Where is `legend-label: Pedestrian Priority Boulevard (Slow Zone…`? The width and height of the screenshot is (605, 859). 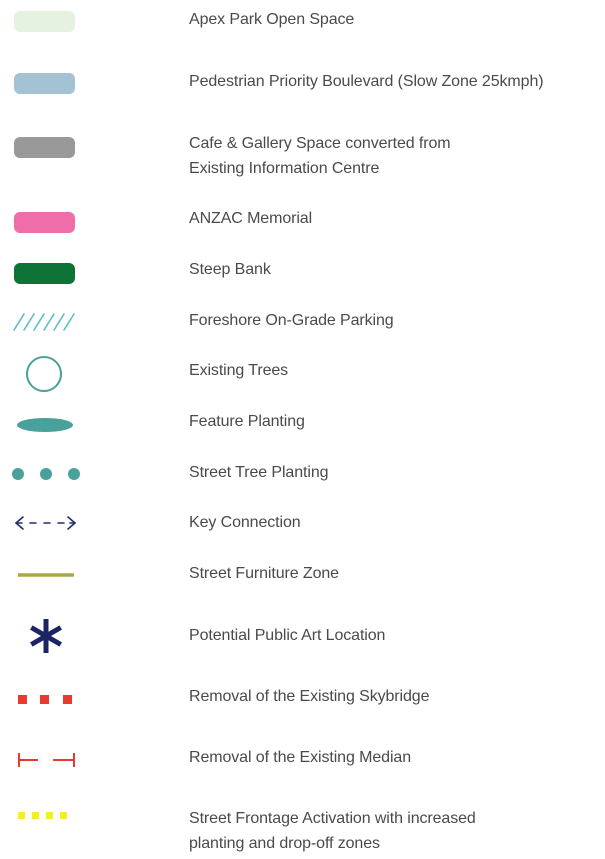
legend-label: Pedestrian Priority Boulevard (Slow Zone… is located at coordinates (366, 81).